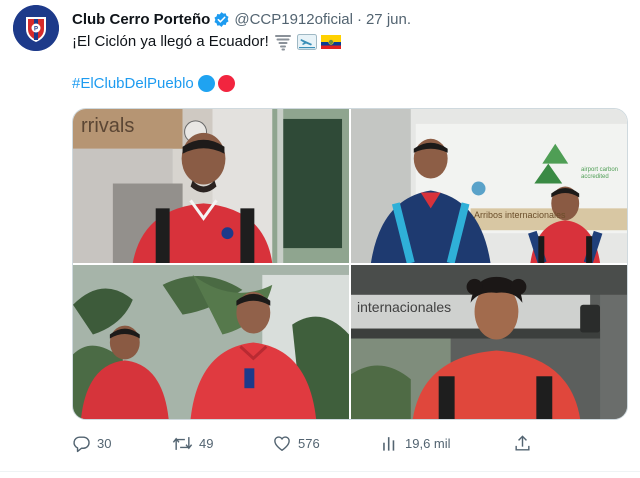  What do you see at coordinates (306, 41) in the screenshot?
I see `airplane-arrival-icon` at bounding box center [306, 41].